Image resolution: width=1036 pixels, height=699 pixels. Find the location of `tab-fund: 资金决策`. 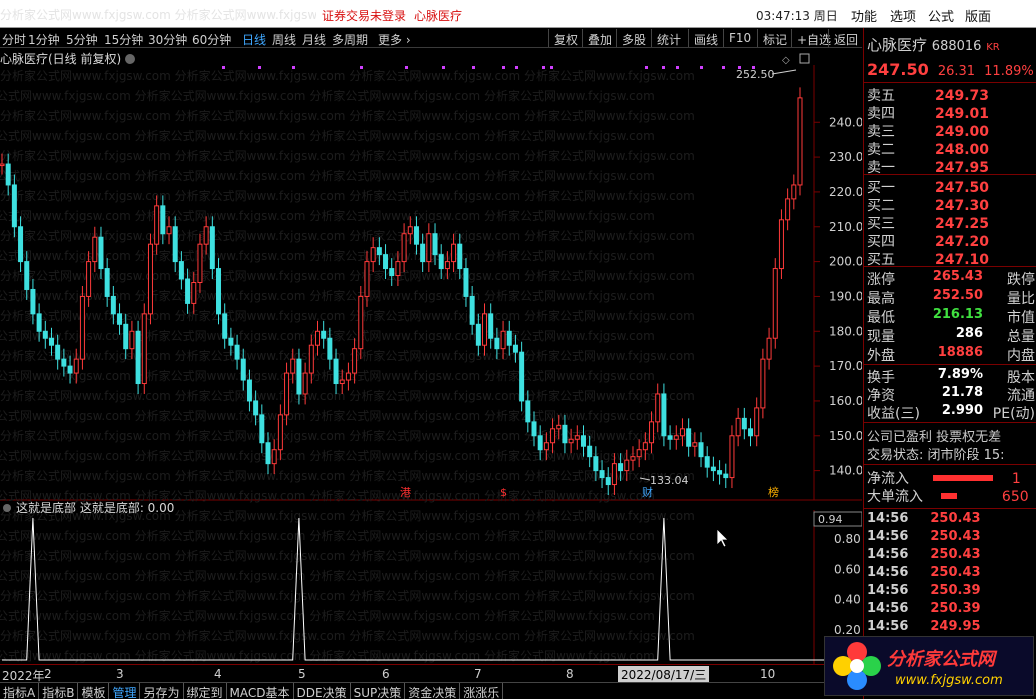

tab-fund: 资金决策 is located at coordinates (433, 691).